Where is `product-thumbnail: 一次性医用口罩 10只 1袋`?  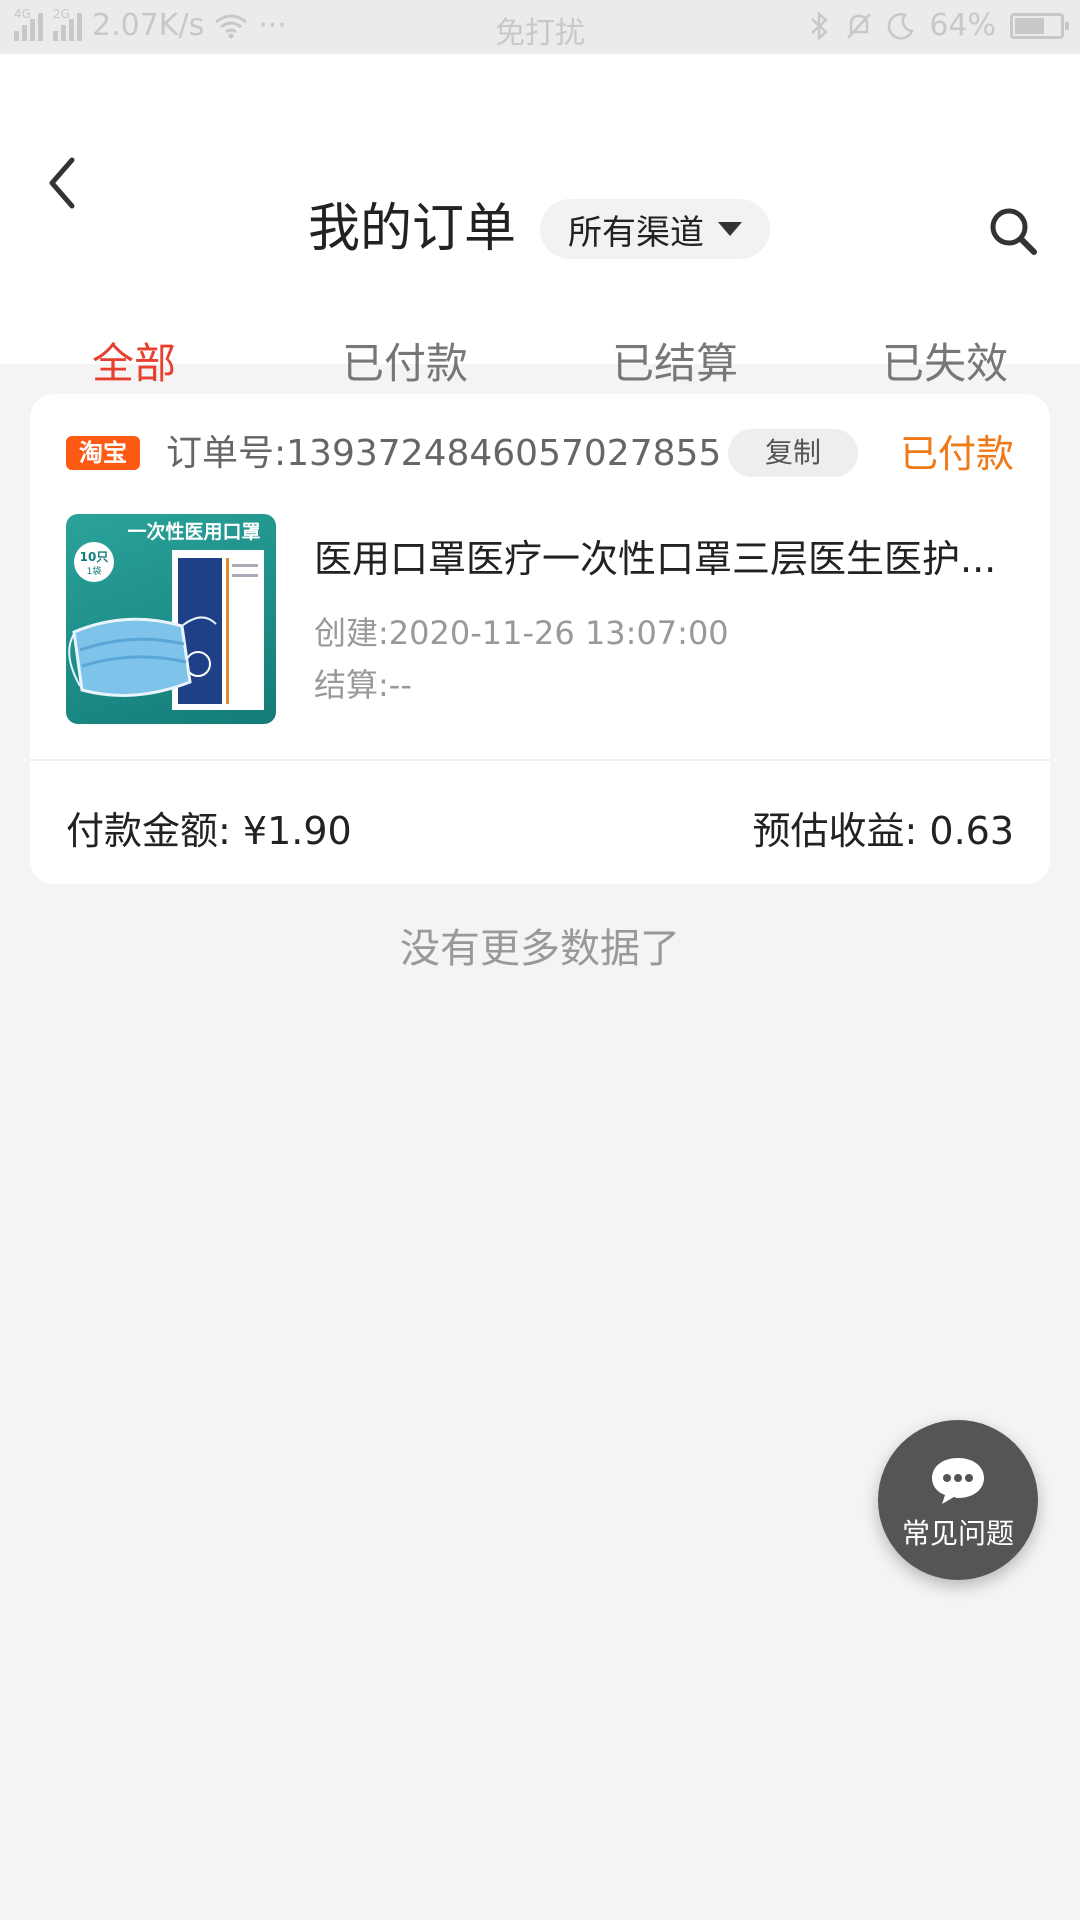
product-thumbnail: 一次性医用口罩 10只 1袋 is located at coordinates (171, 619).